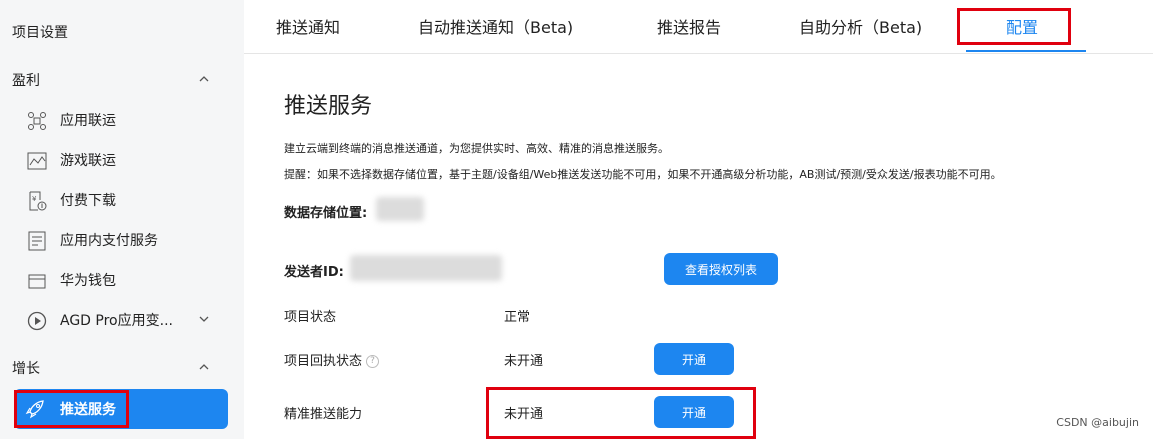 The height and width of the screenshot is (439, 1153). I want to click on sidebar-item-app-joint: 应用联运, so click(122, 120).